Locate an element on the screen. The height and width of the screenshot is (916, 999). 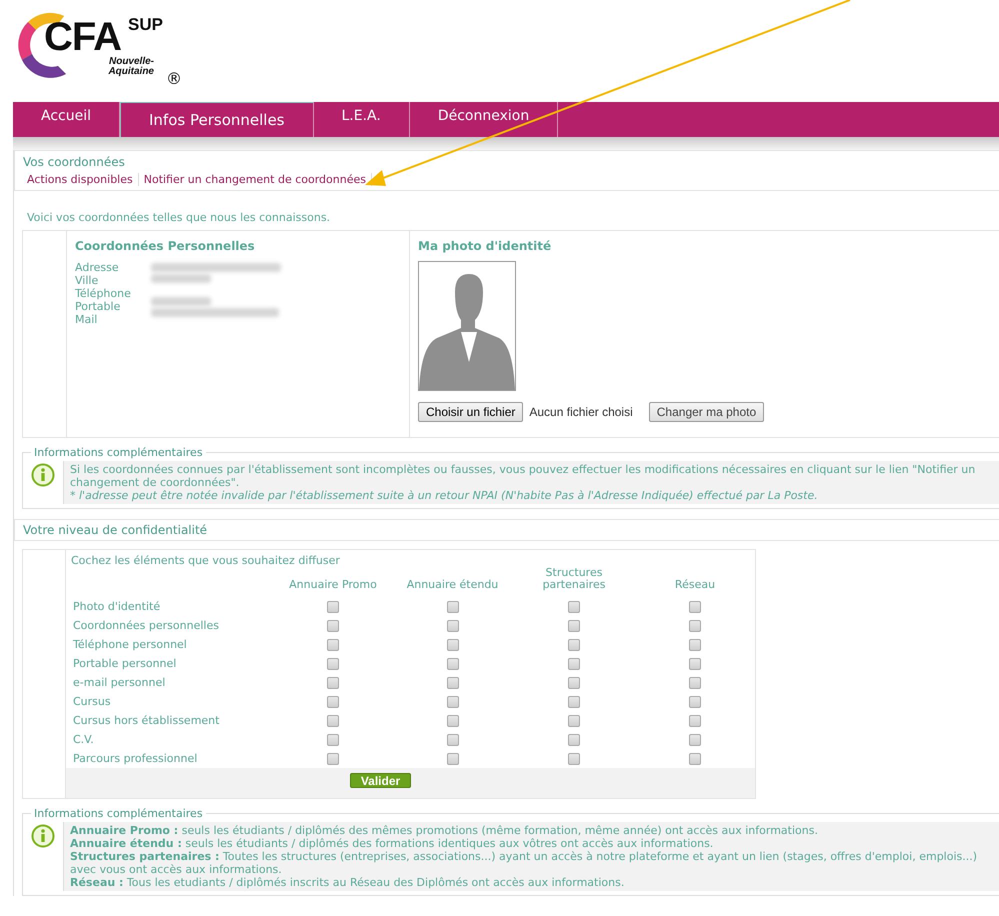
field-label: Mail is located at coordinates (86, 319).